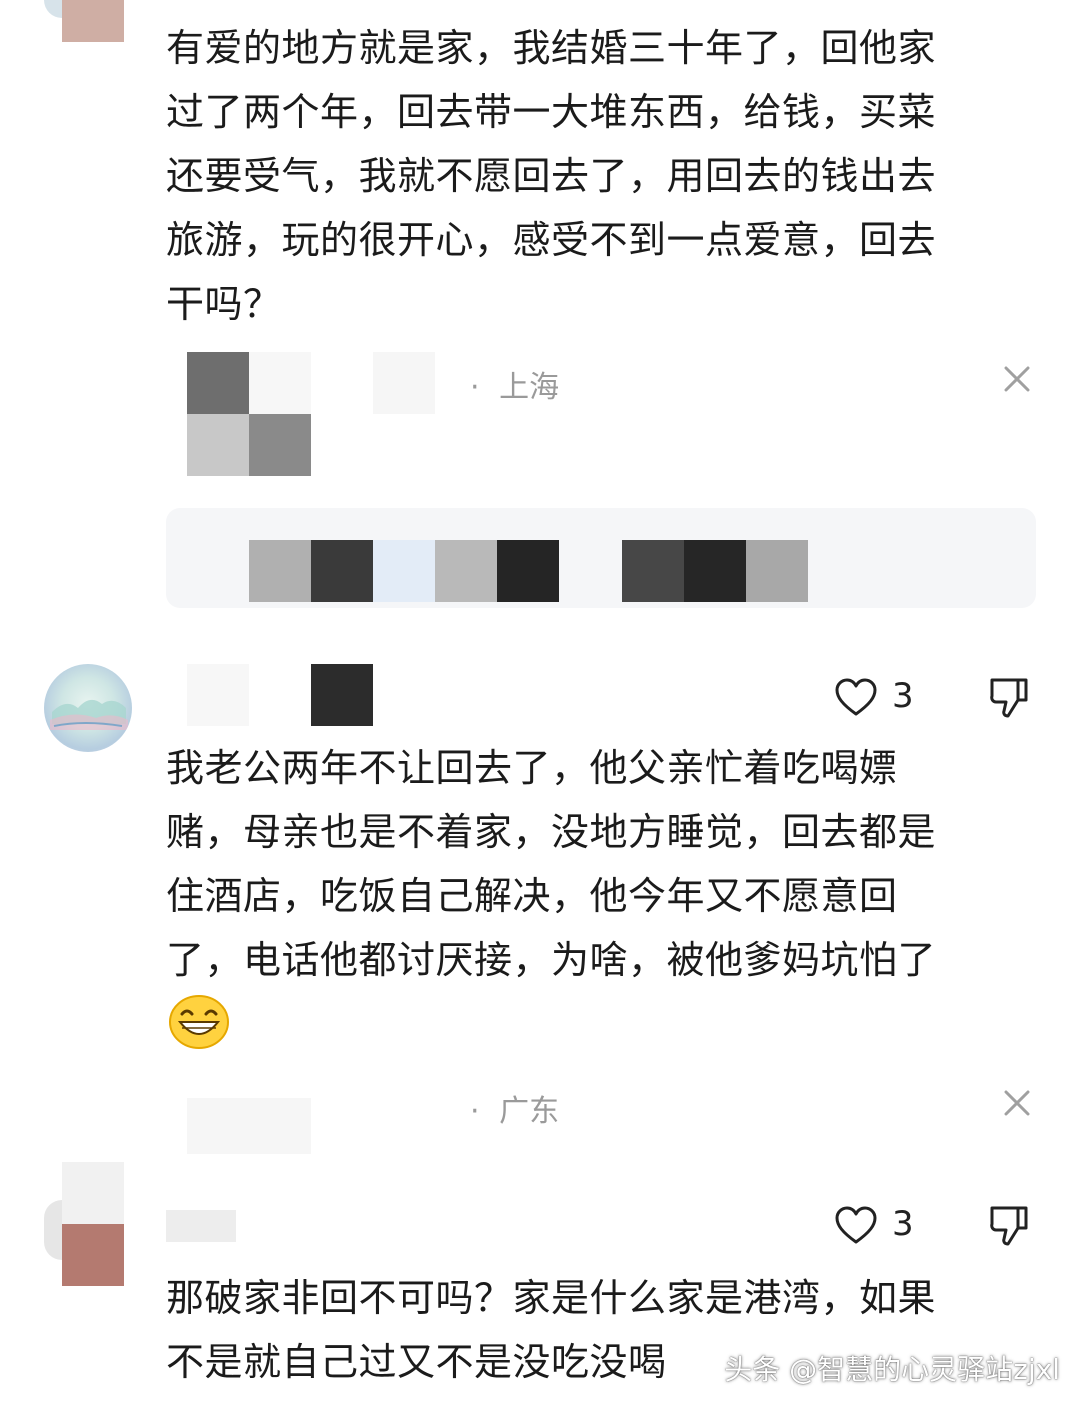  What do you see at coordinates (224, 304) in the screenshot?
I see `comment-line: 干吗？` at bounding box center [224, 304].